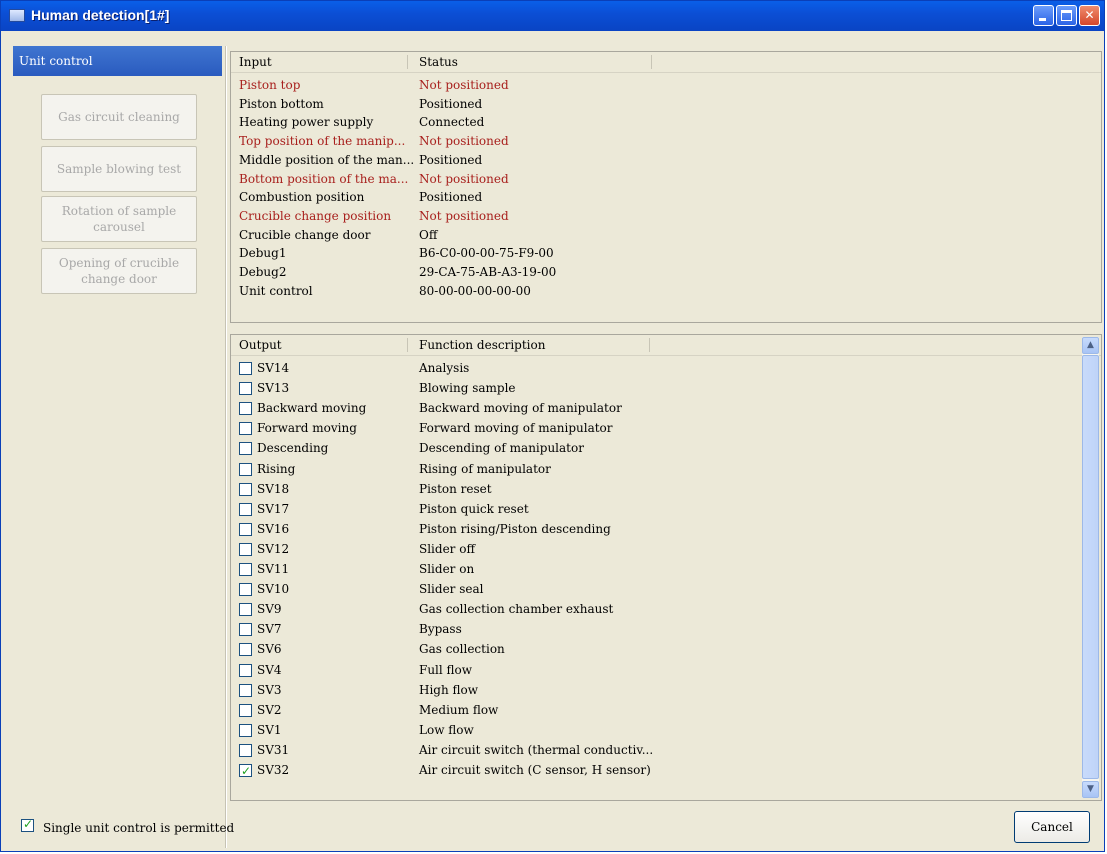 The width and height of the screenshot is (1107, 854). I want to click on app-icon, so click(17, 15).